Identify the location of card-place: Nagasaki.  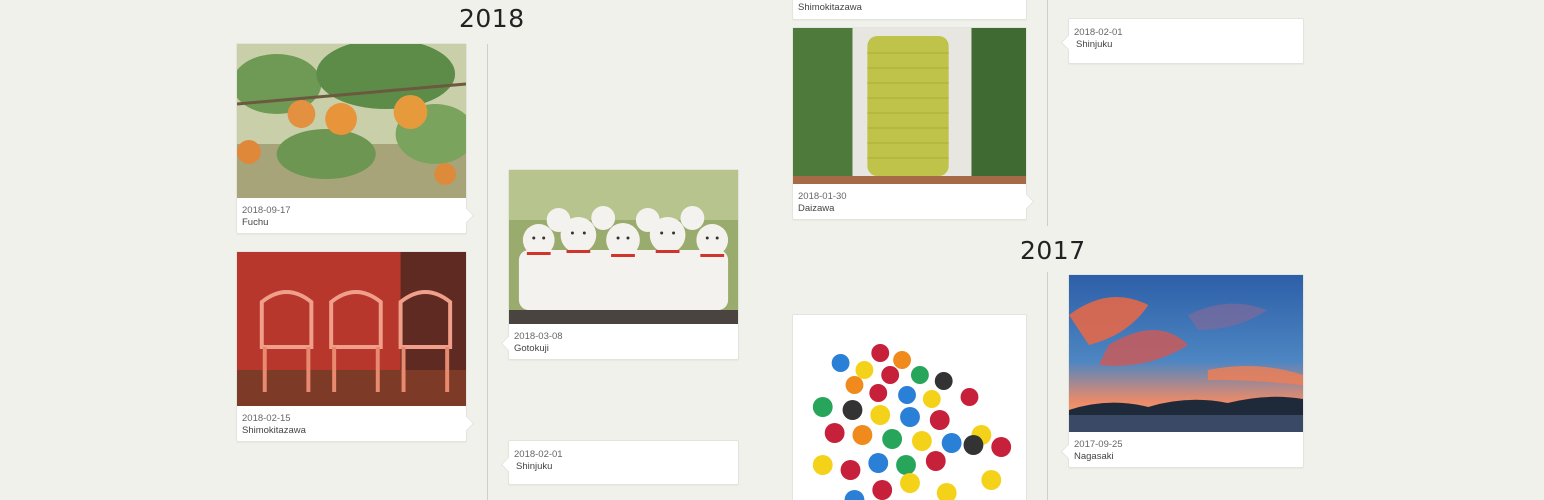
(1094, 456).